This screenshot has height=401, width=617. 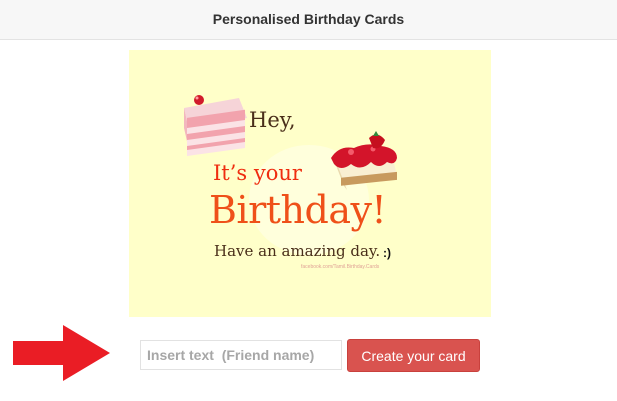 What do you see at coordinates (215, 125) in the screenshot?
I see `cake-slice-left-icon` at bounding box center [215, 125].